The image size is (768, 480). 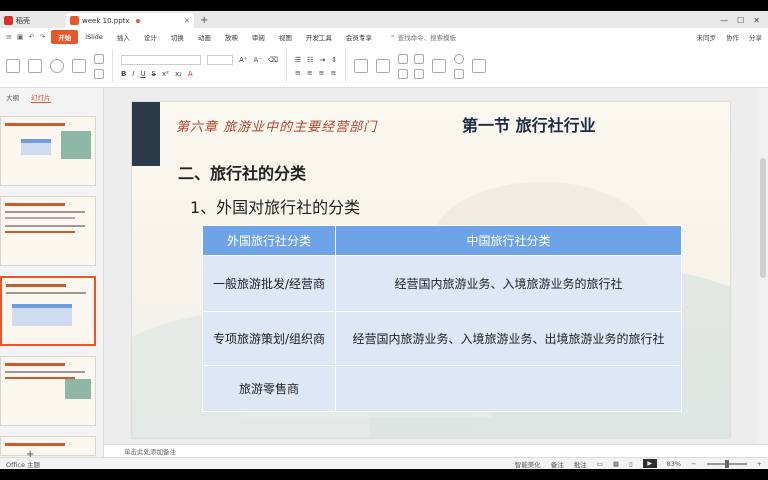 I want to click on decrease-font-icon: A⁻, so click(x=257, y=60).